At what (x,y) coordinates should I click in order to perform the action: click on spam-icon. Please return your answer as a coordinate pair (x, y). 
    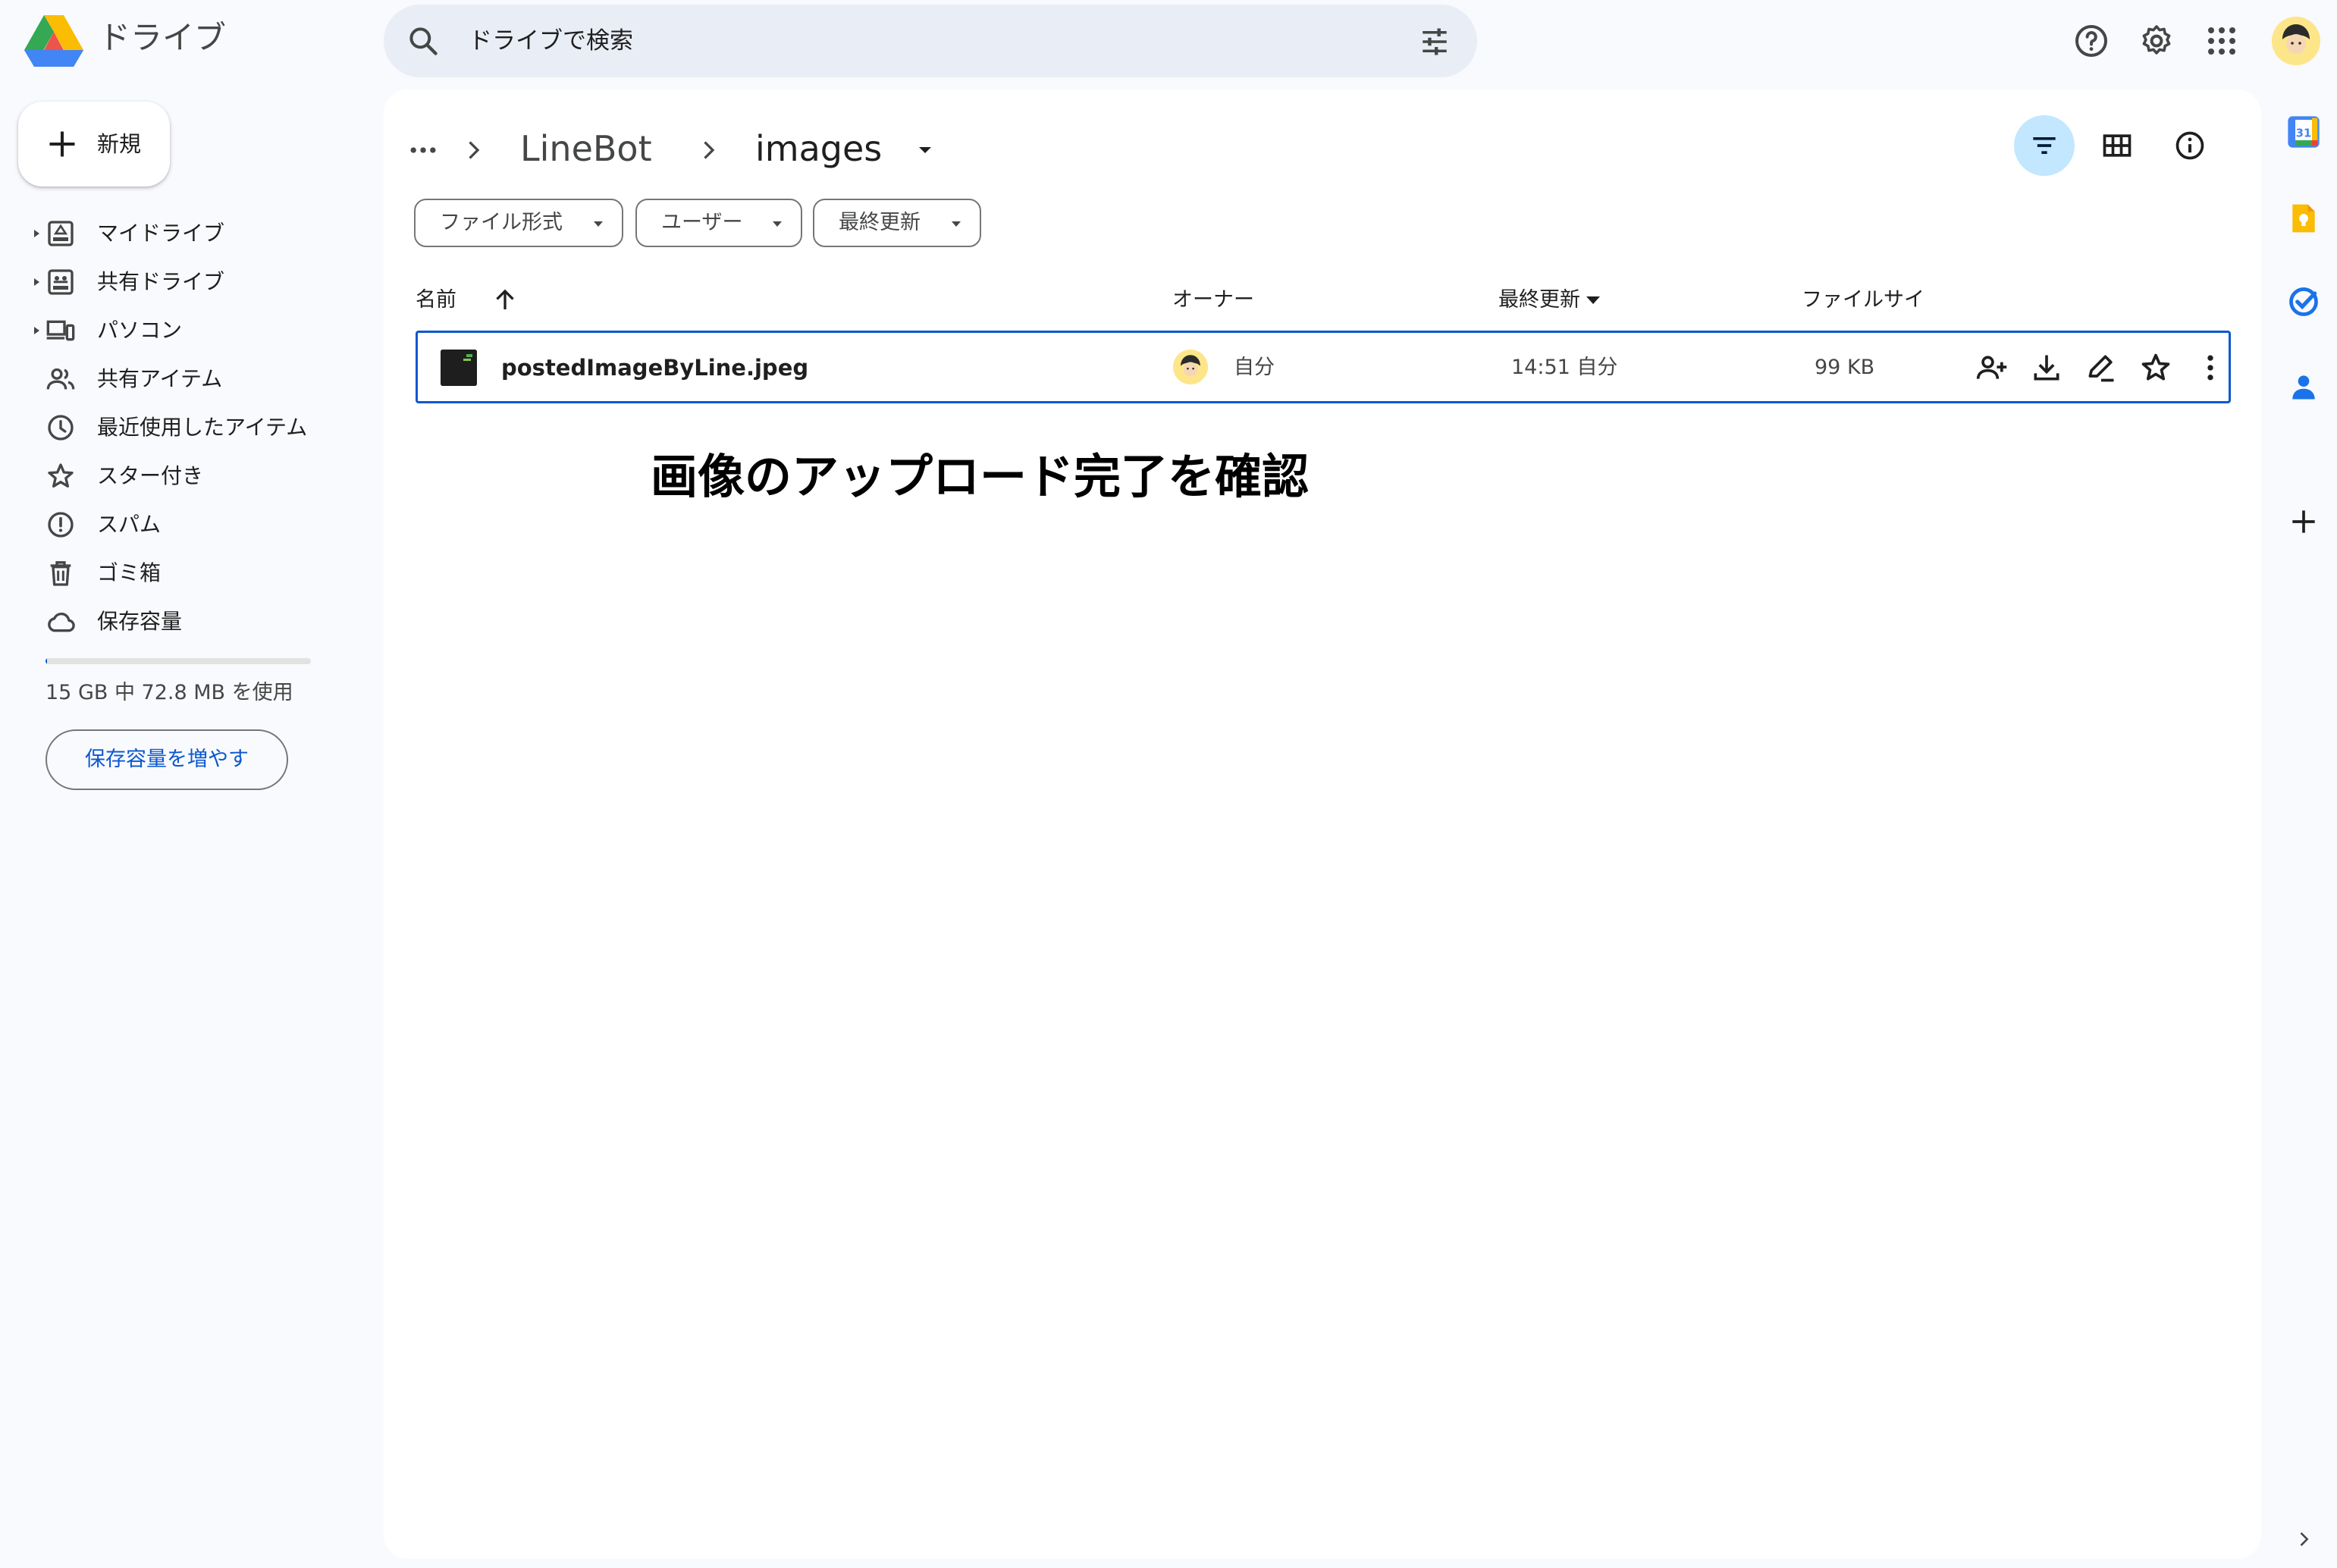
    Looking at the image, I should click on (61, 525).